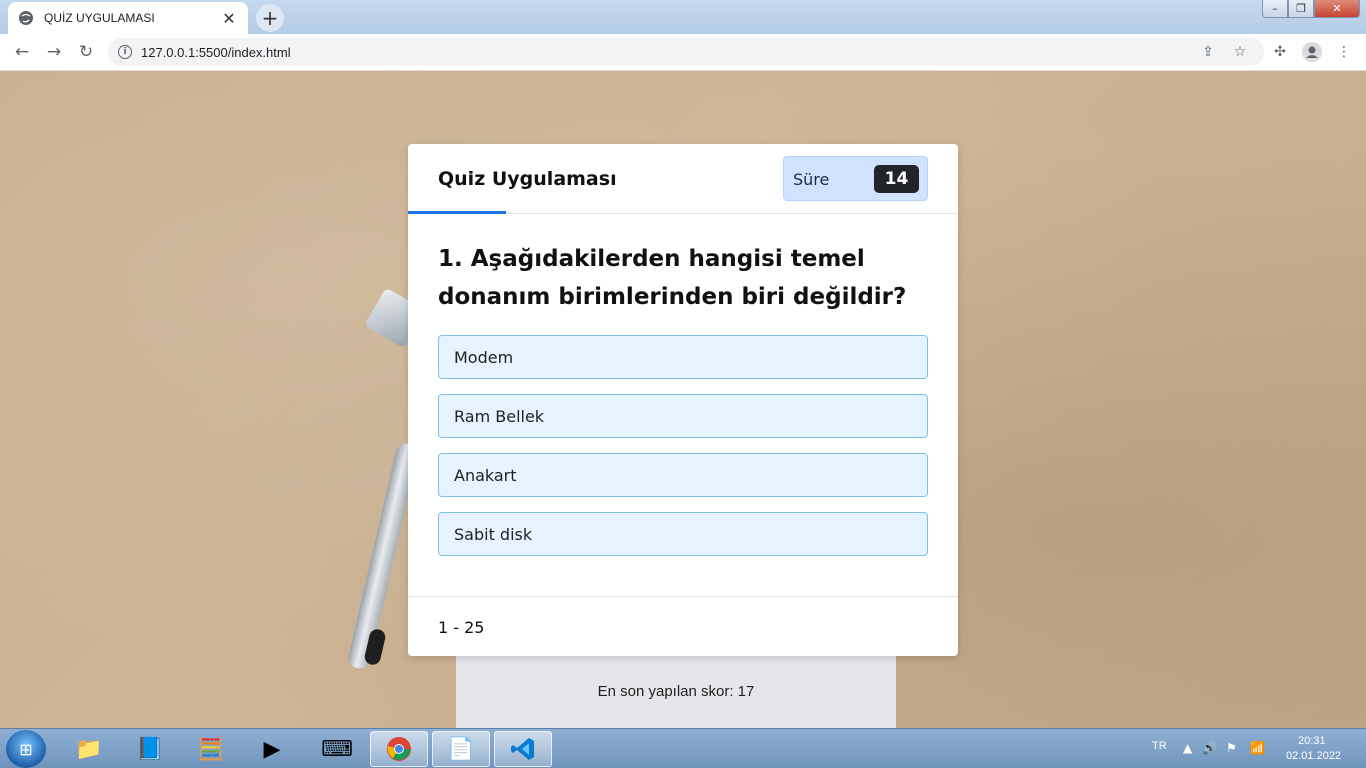 This screenshot has height=768, width=1366. What do you see at coordinates (1209, 748) in the screenshot?
I see `volume-icon: 🔊` at bounding box center [1209, 748].